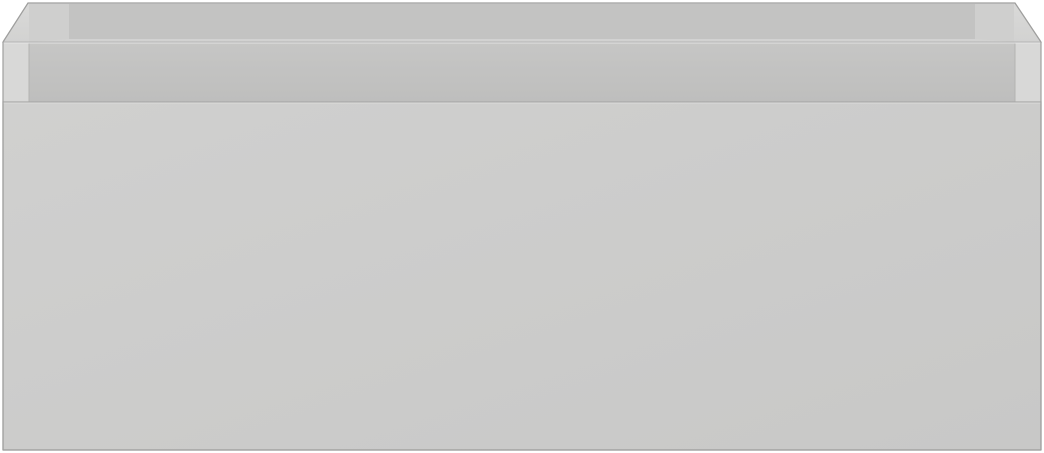  Describe the element at coordinates (994, 23) in the screenshot. I see `right-inner-wall` at that location.